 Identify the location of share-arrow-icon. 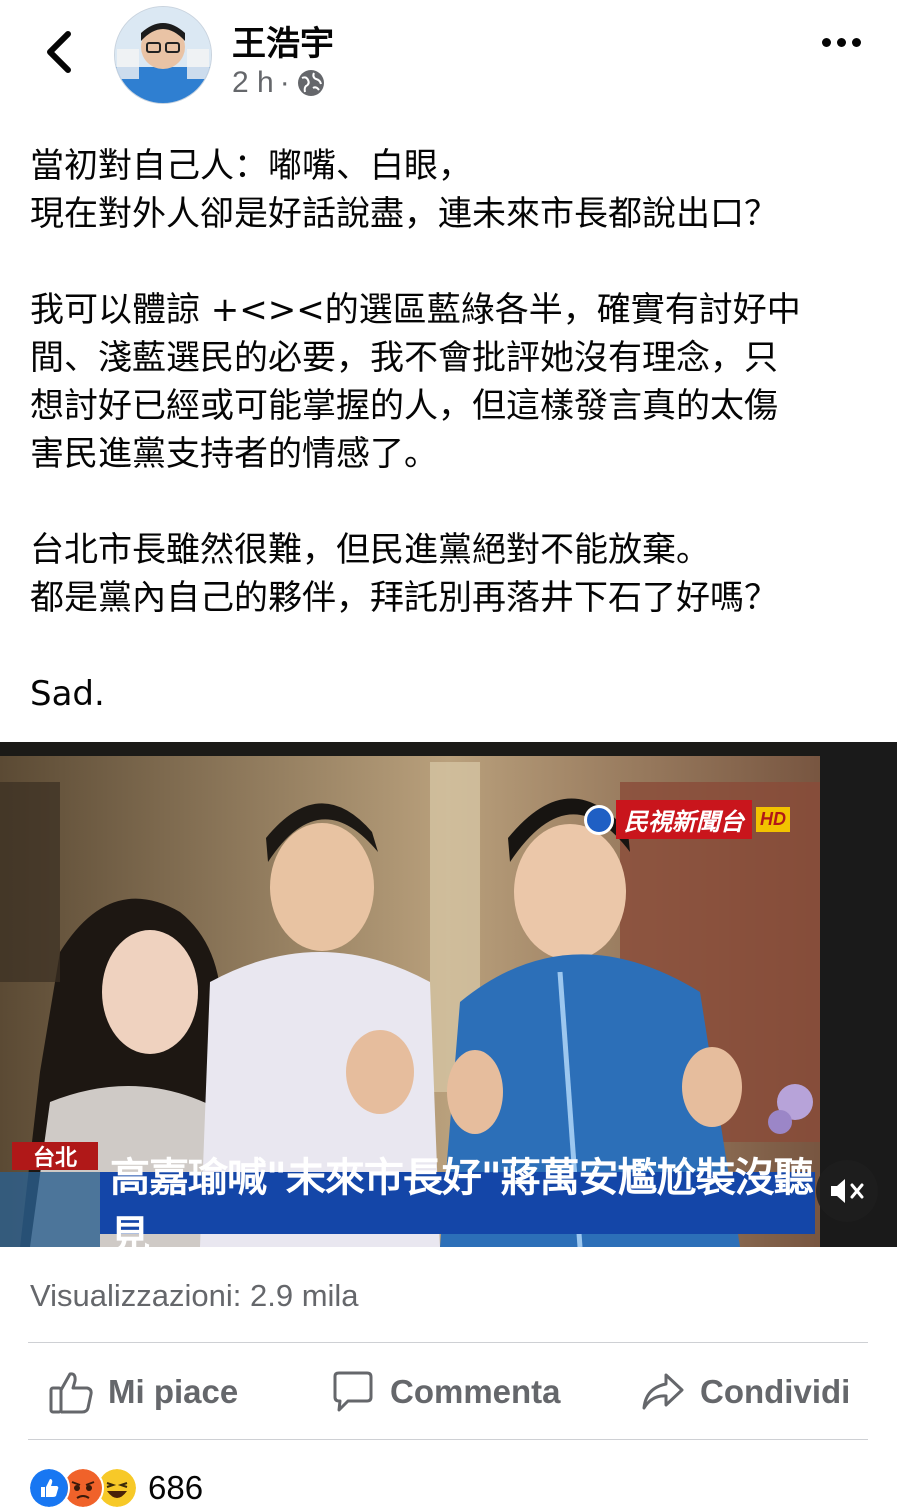
(663, 1391).